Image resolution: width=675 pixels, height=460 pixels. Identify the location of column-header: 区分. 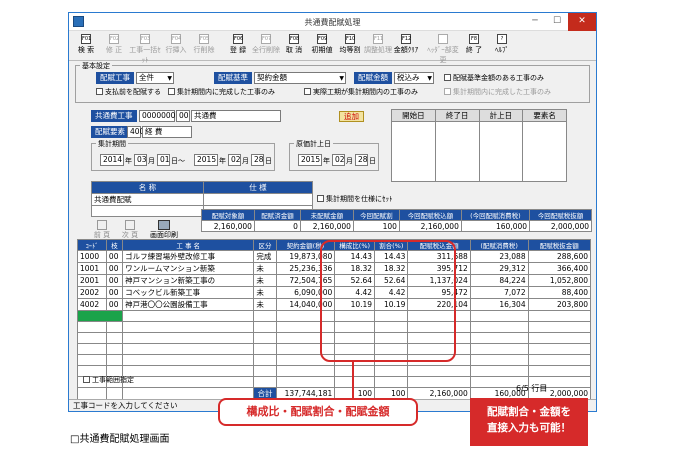
(265, 245).